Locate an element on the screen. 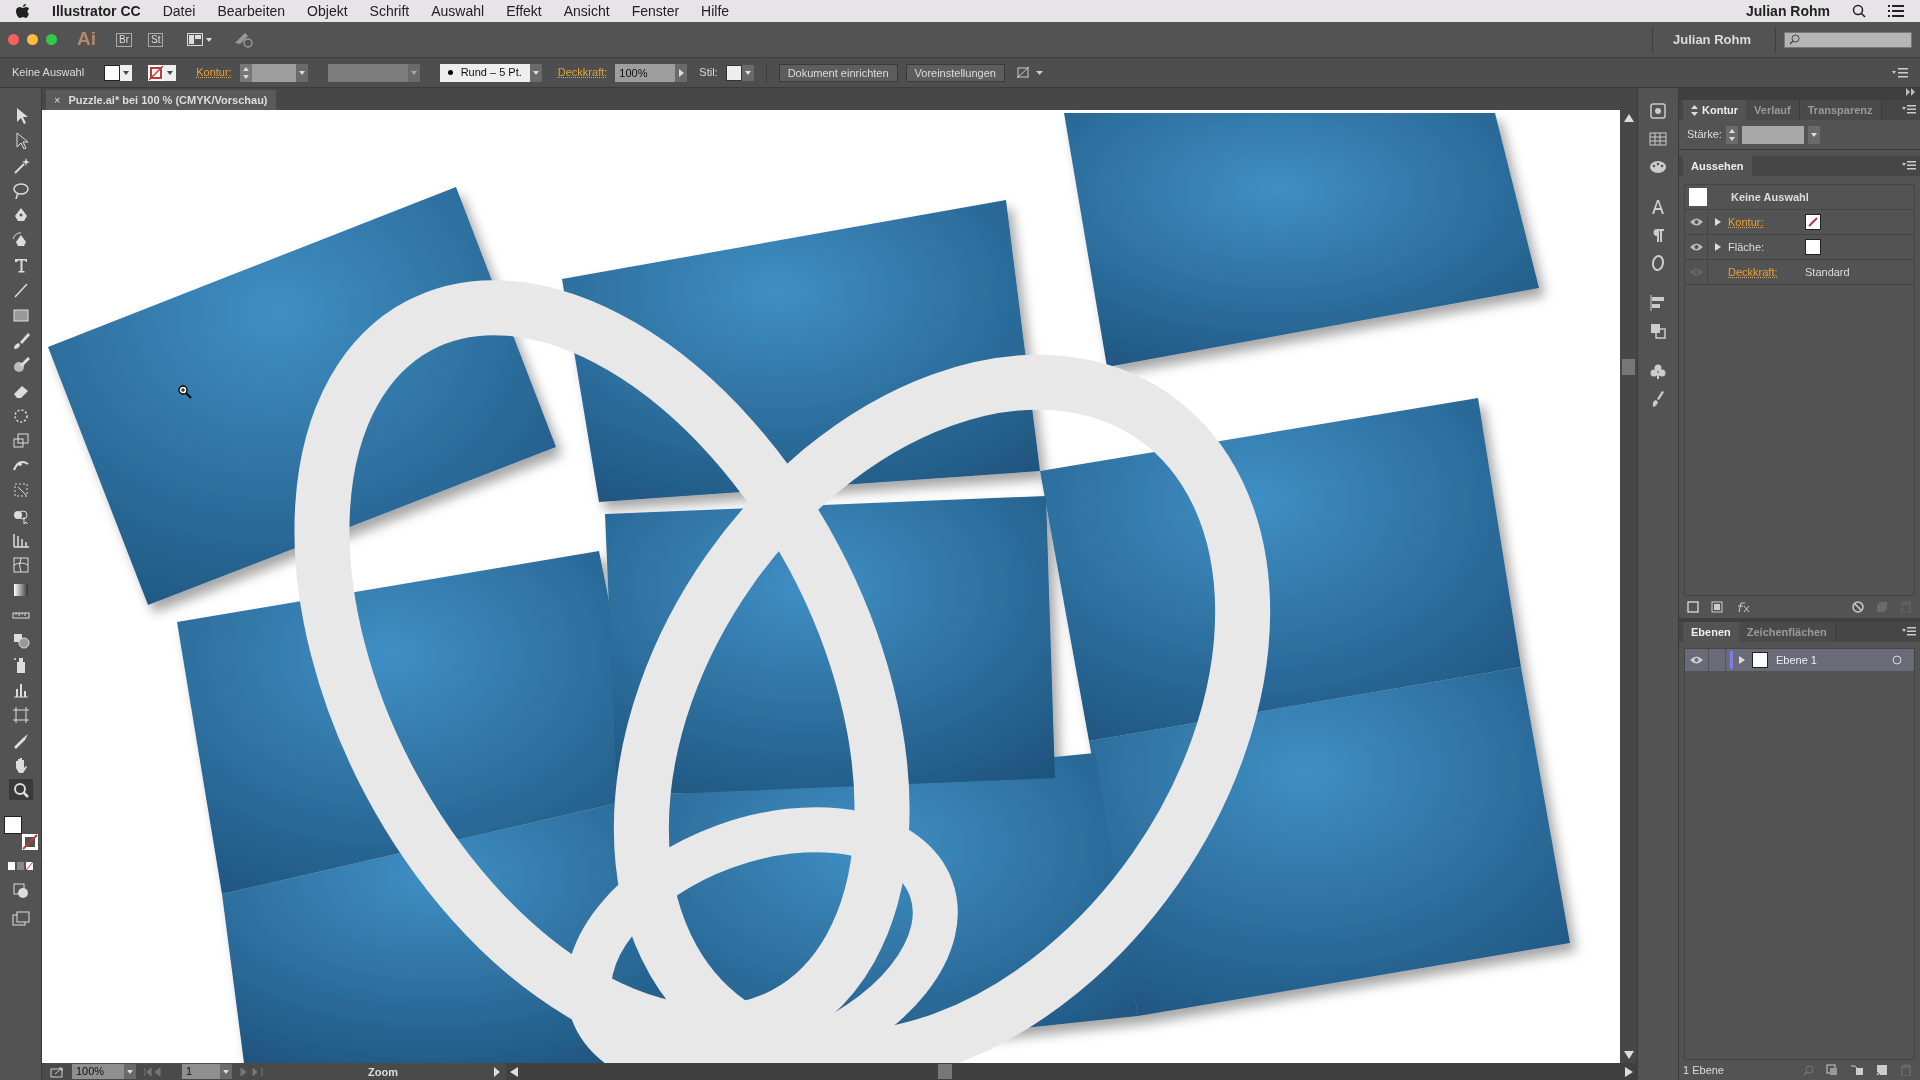  minimize-window-icon is located at coordinates (32, 39).